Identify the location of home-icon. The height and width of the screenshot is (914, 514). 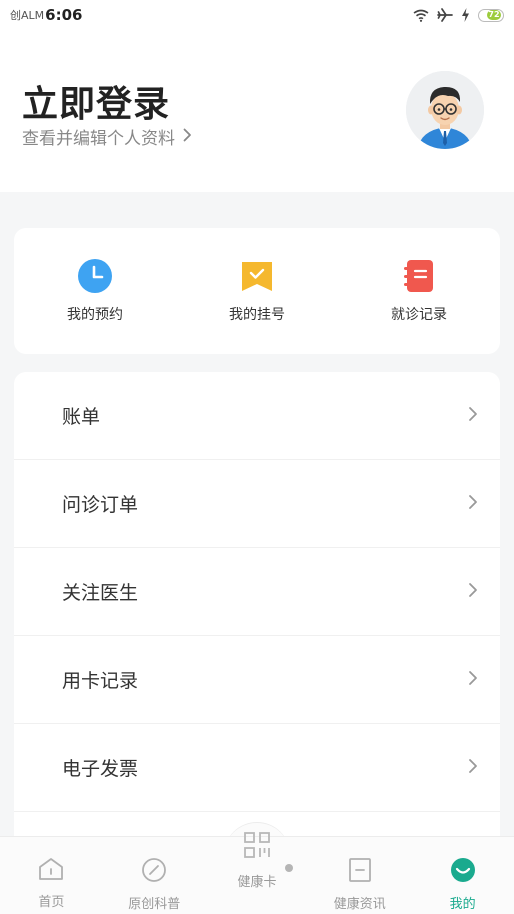
(51, 871).